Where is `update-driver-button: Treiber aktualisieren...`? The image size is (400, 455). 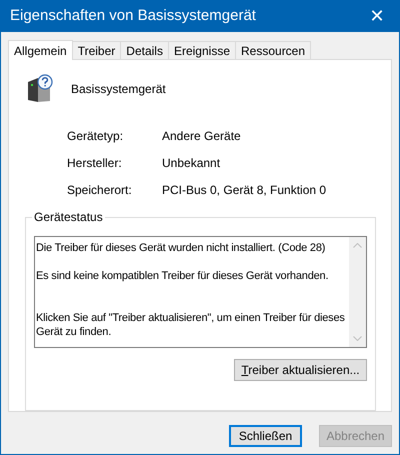
update-driver-button: Treiber aktualisieren... is located at coordinates (300, 370).